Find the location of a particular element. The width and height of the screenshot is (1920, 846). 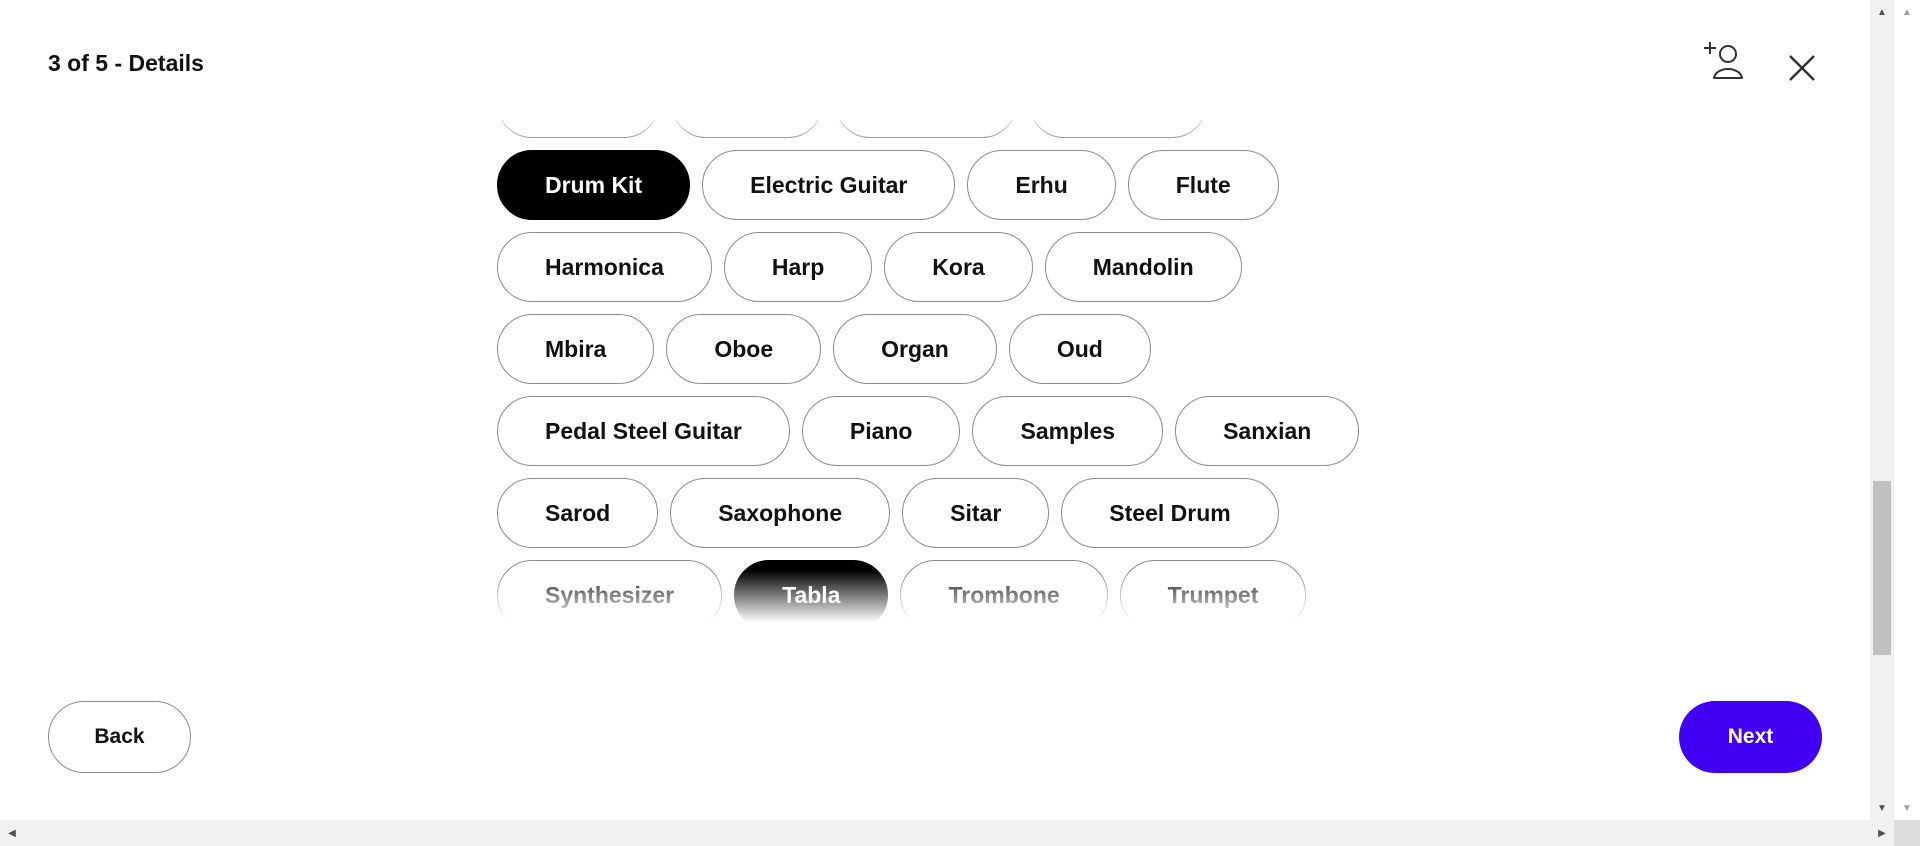

close-icon is located at coordinates (1802, 68).